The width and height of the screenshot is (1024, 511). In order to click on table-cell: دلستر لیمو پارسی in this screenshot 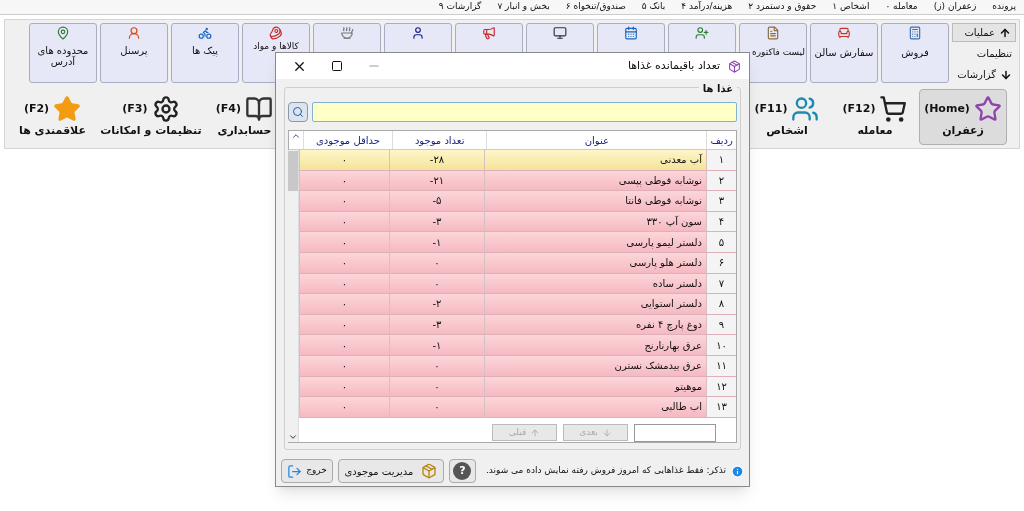, I will do `click(595, 242)`.